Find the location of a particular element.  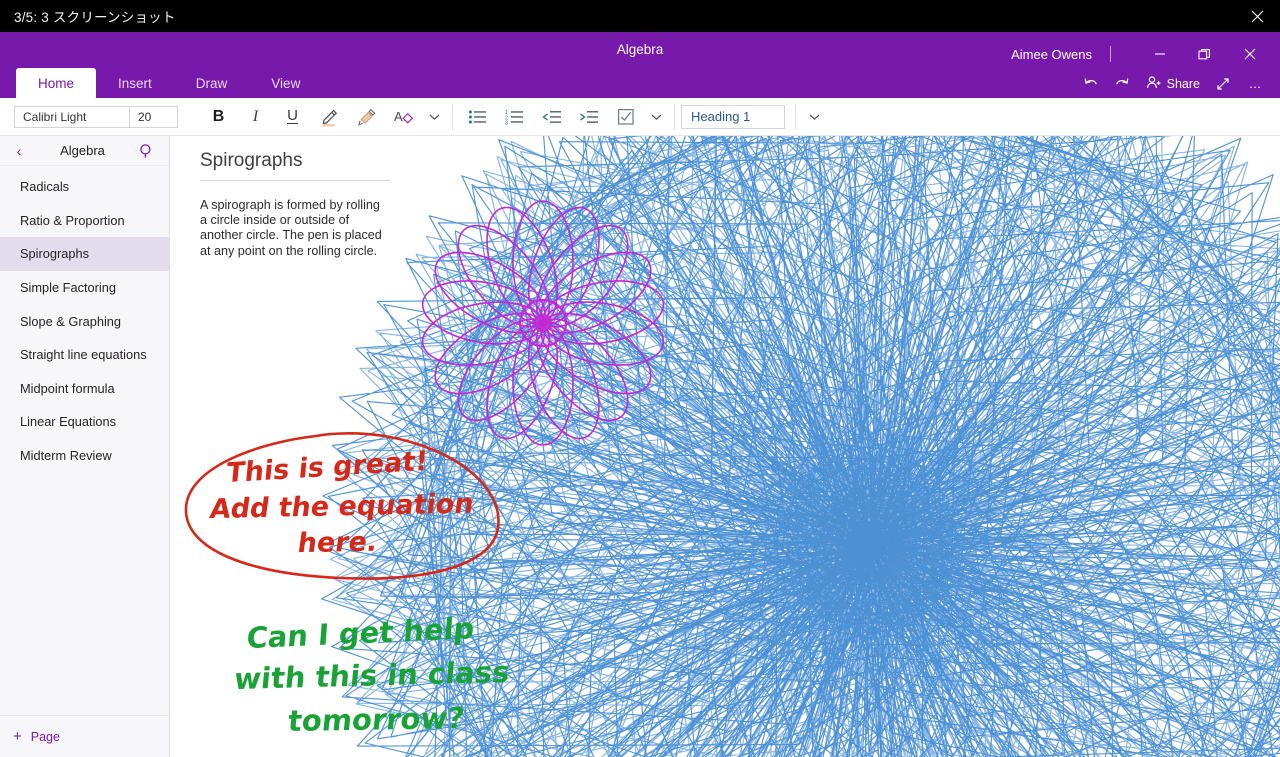

highlighter-icon is located at coordinates (329, 117).